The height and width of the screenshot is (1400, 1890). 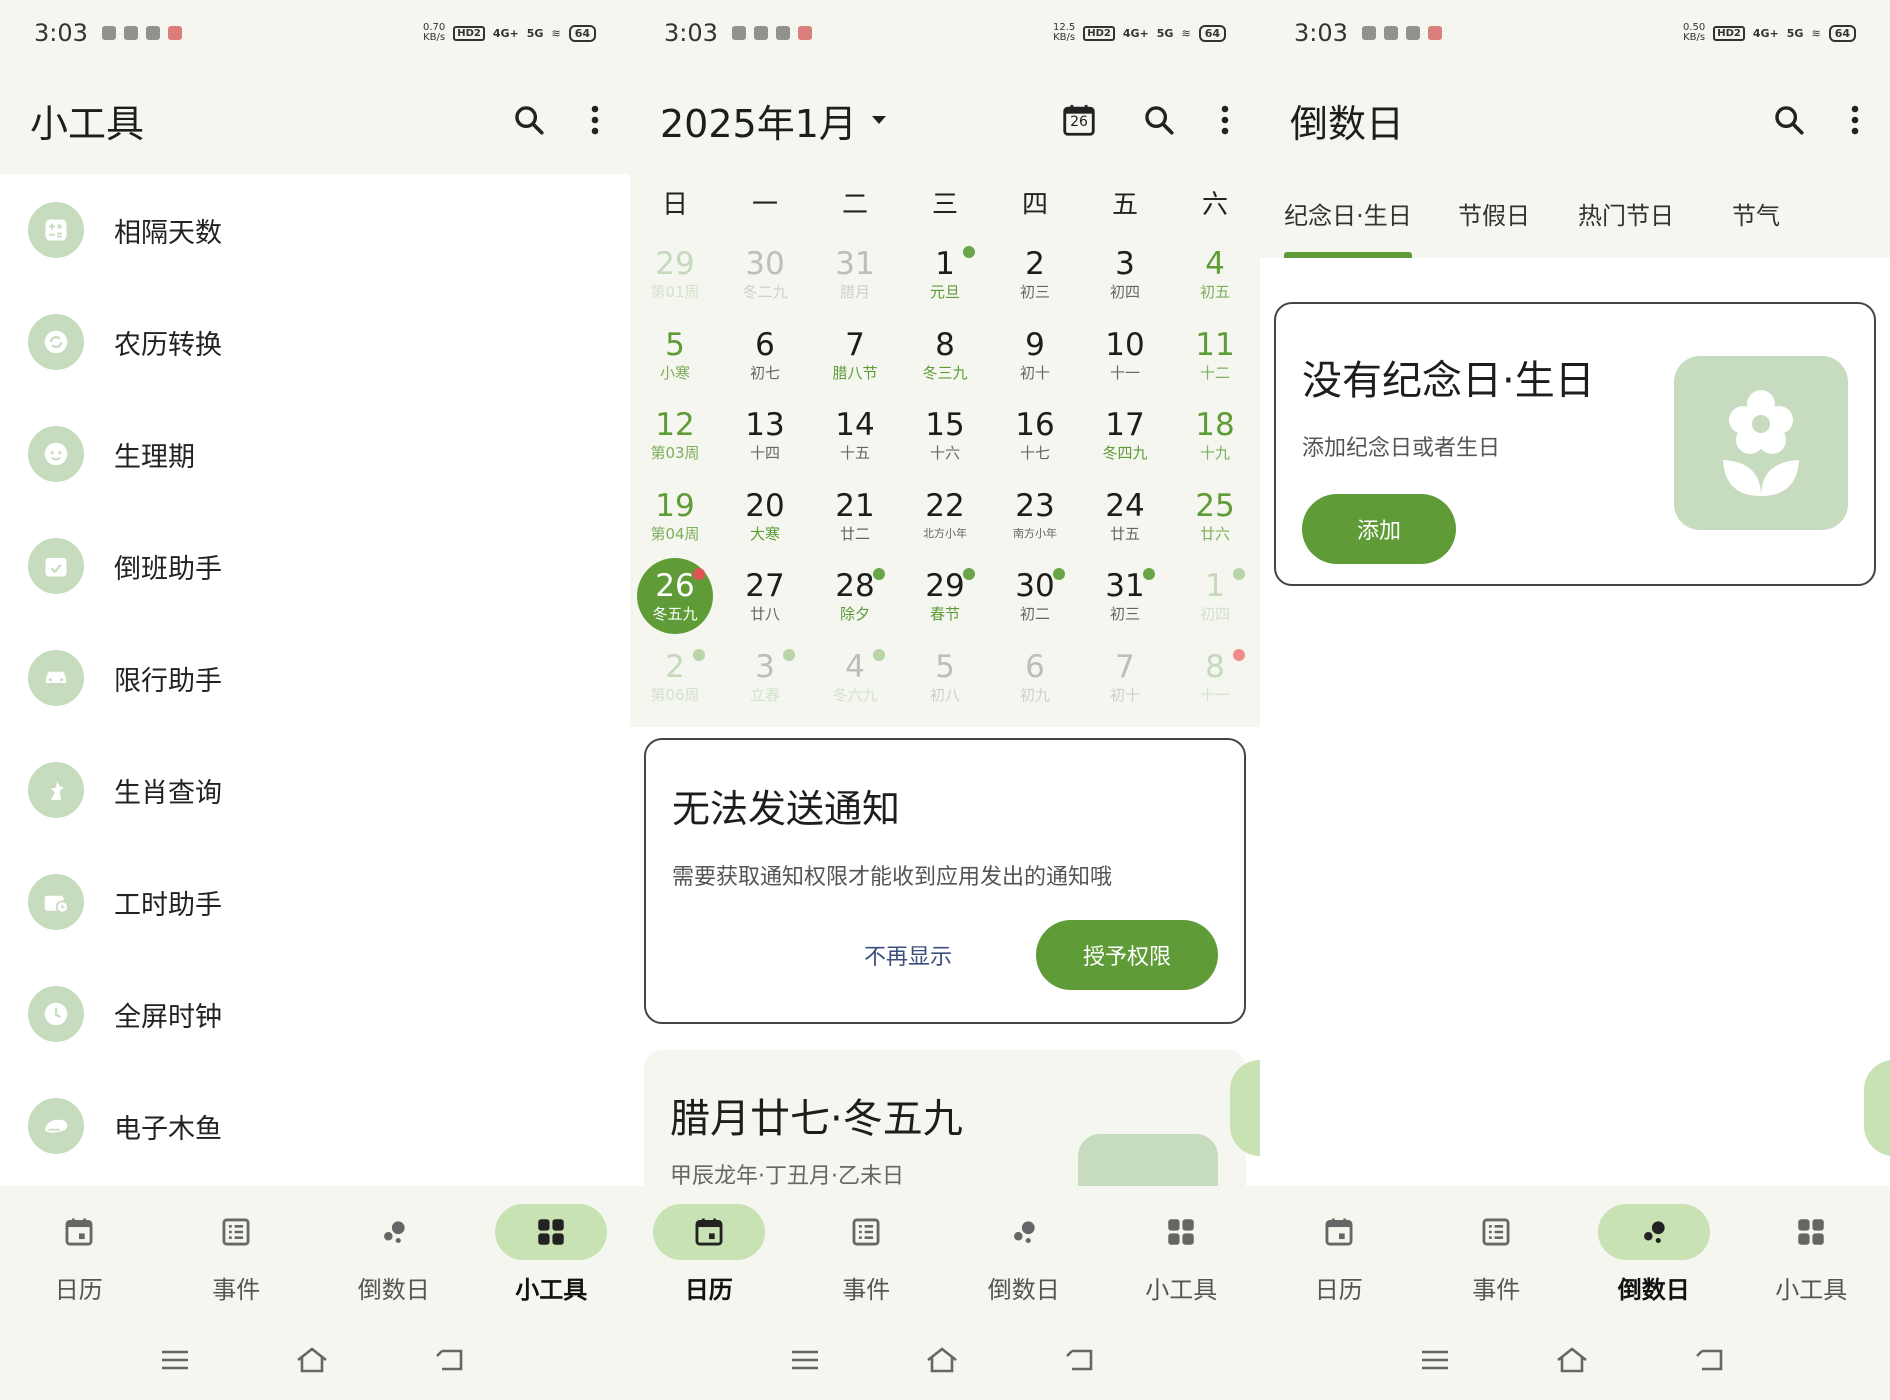 What do you see at coordinates (1125, 437) in the screenshot?
I see `day-cell: 17 冬四九` at bounding box center [1125, 437].